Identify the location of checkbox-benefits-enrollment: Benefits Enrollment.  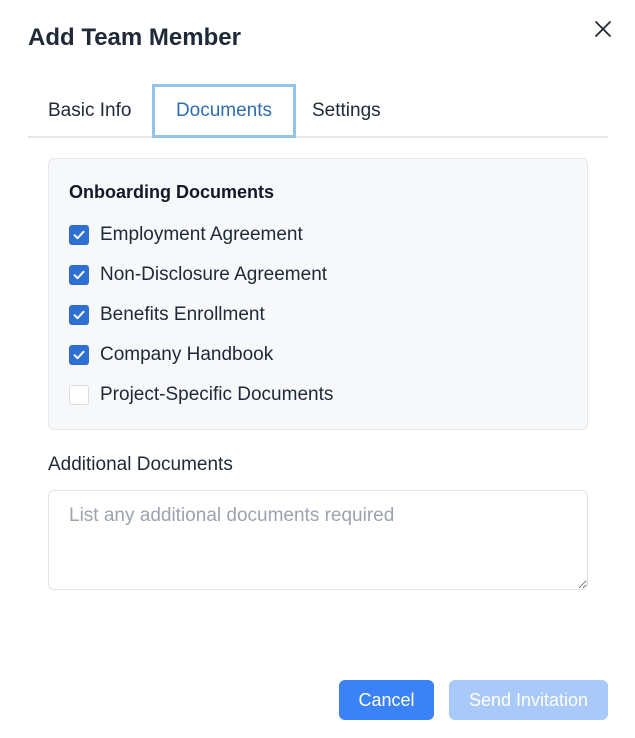
(167, 315).